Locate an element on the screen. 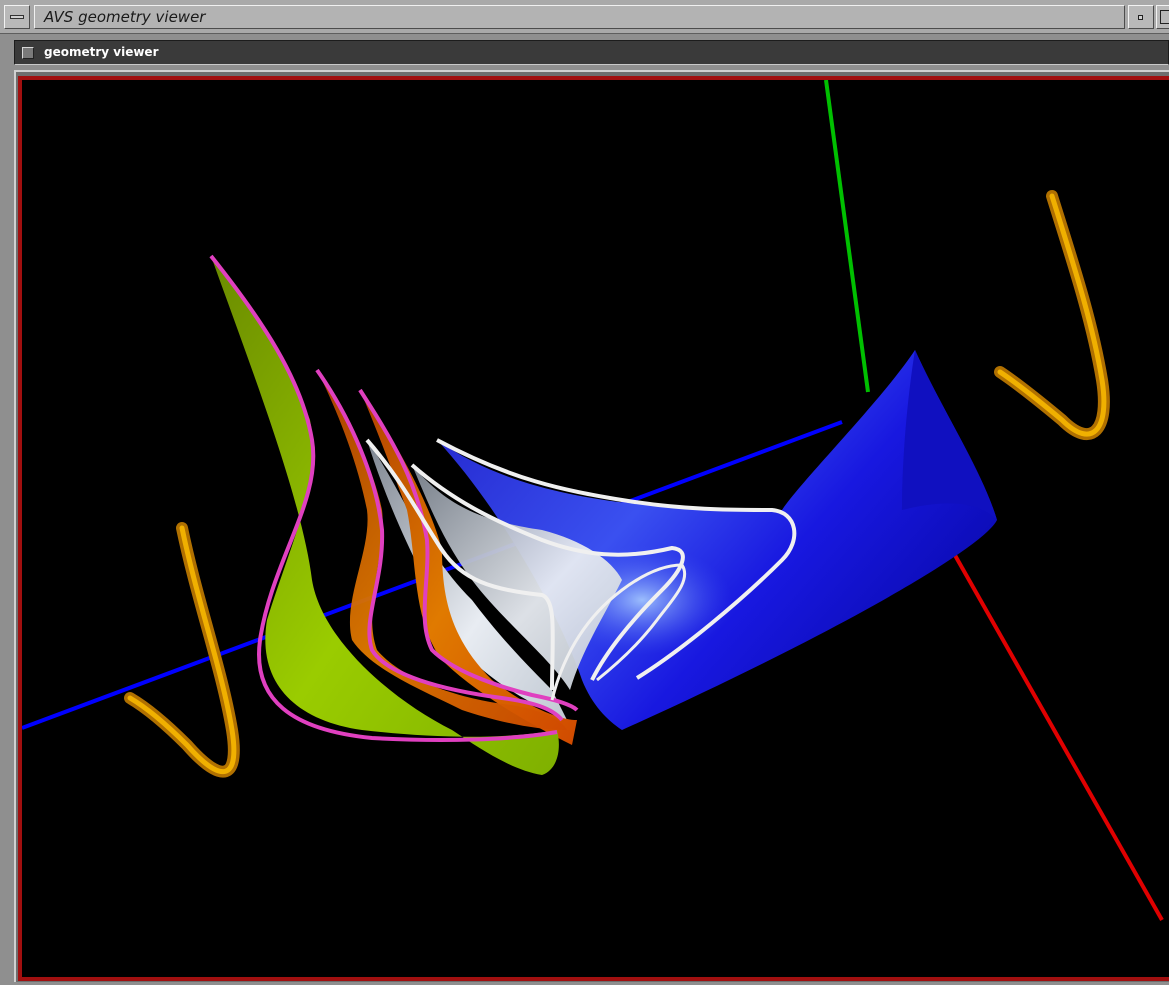 This screenshot has height=985, width=1169. y-axis-line is located at coordinates (847, 236).